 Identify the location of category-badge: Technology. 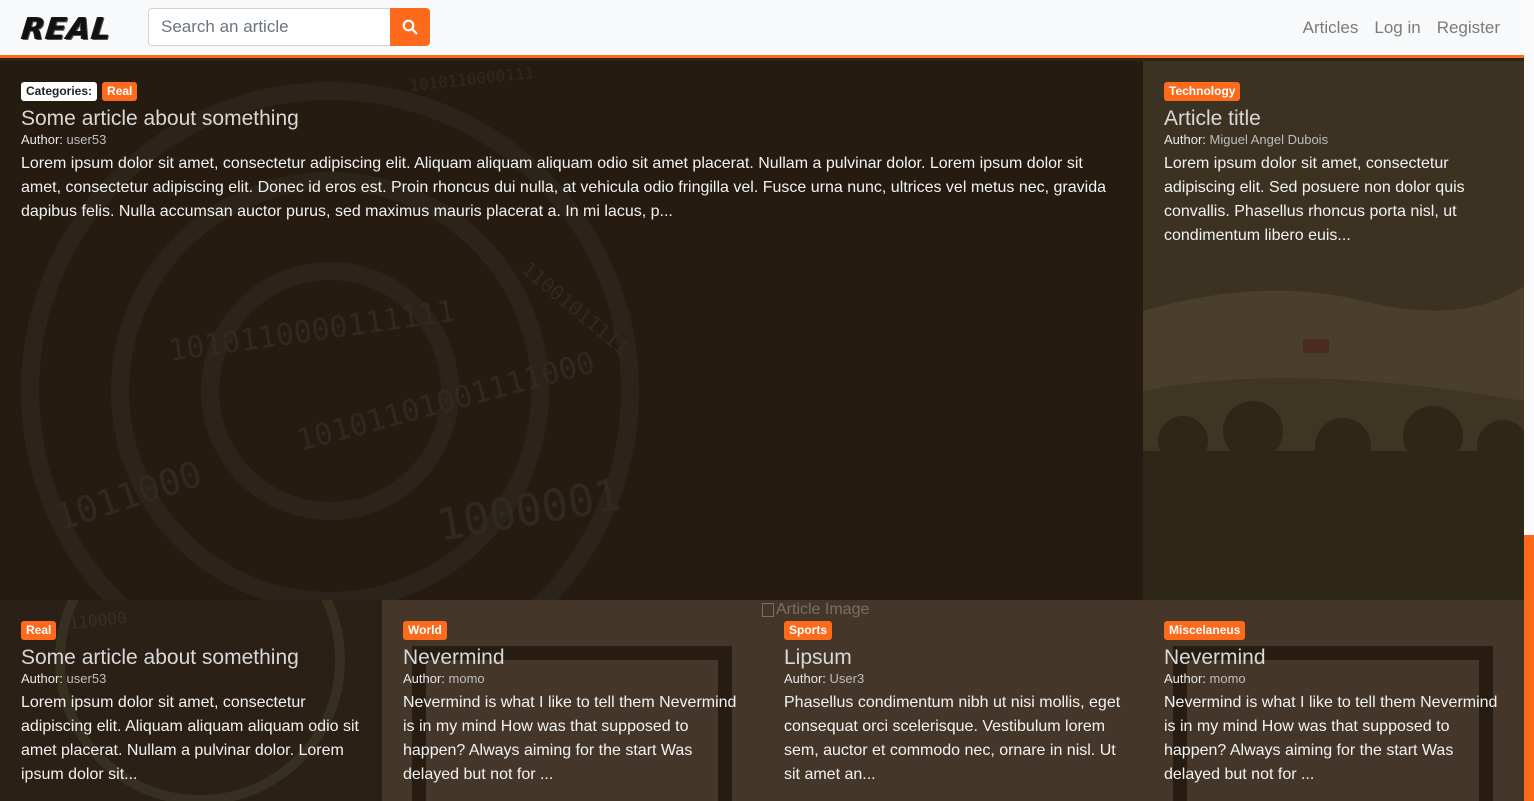
(1202, 91).